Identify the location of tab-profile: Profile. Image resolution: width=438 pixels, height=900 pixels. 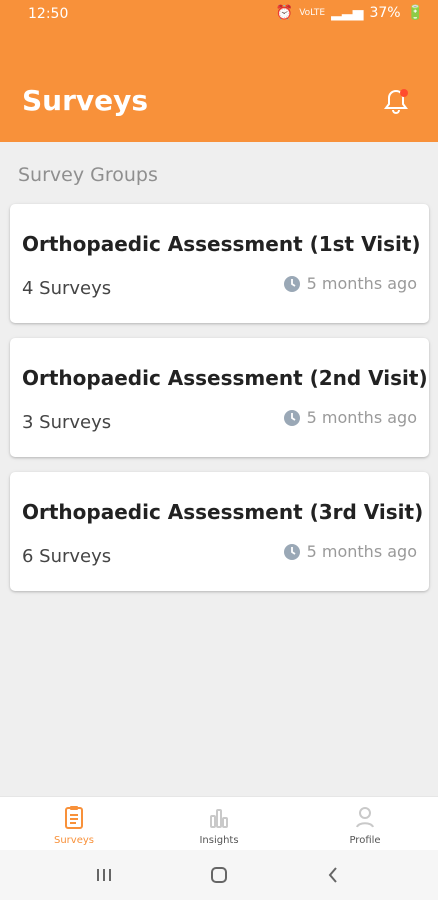
(365, 826).